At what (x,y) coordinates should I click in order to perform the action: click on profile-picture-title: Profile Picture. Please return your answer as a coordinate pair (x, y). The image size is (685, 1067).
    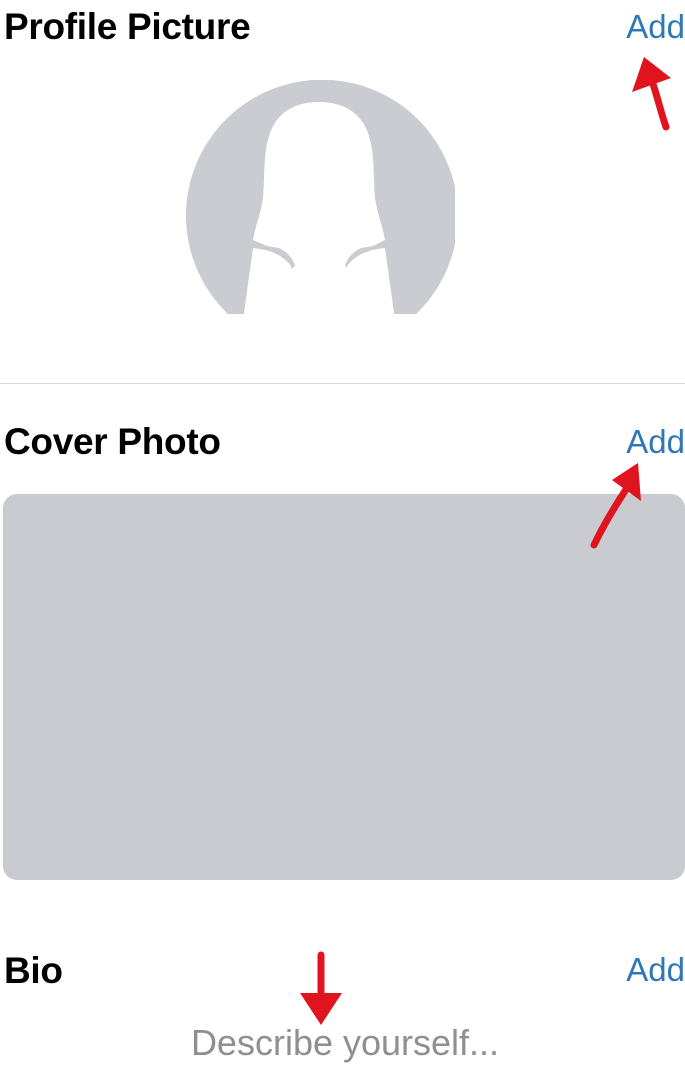
    Looking at the image, I should click on (127, 26).